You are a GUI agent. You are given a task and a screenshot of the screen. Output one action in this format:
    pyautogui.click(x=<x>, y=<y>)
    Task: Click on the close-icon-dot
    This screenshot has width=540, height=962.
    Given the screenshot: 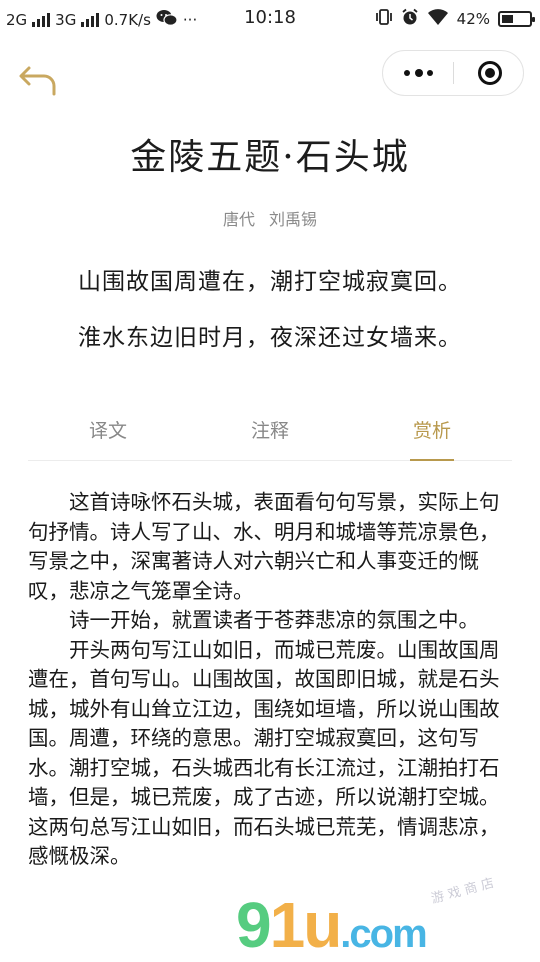 What is the action you would take?
    pyautogui.click(x=490, y=73)
    